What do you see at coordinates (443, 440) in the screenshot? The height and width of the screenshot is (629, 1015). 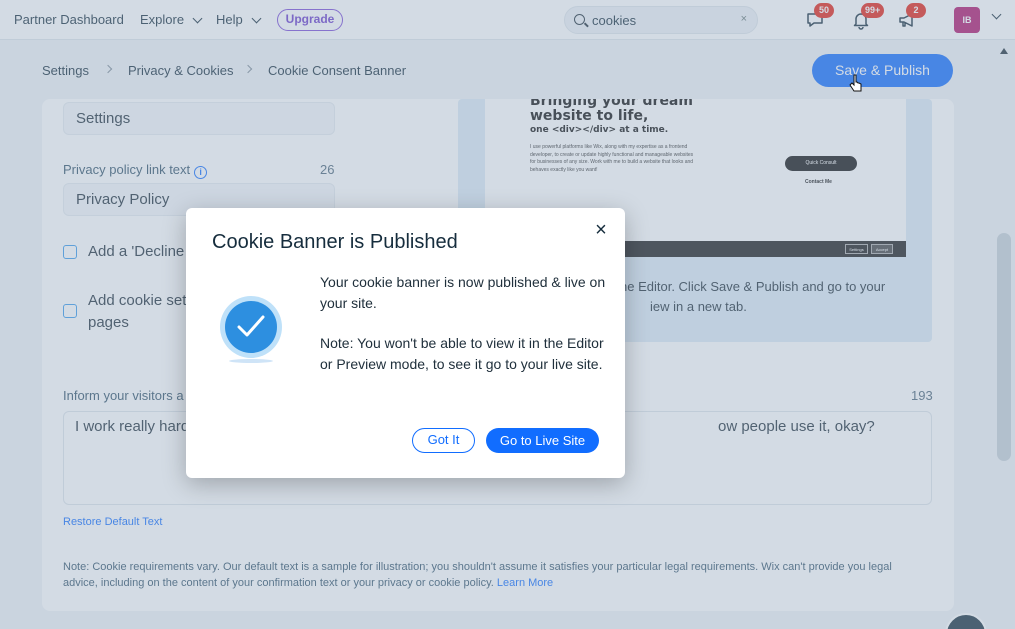 I see `got-it-button: Got It` at bounding box center [443, 440].